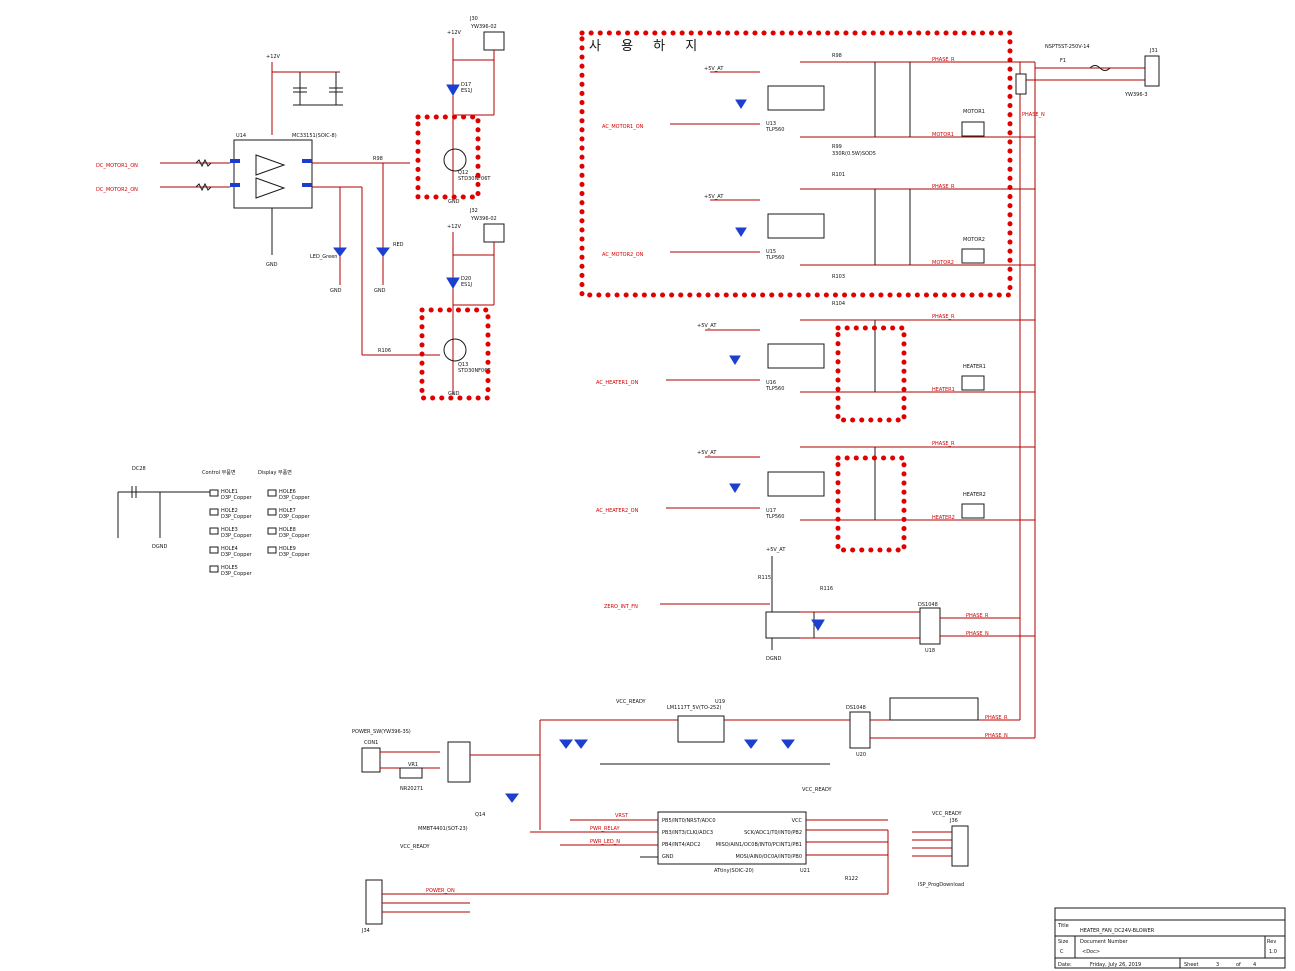 Image resolution: width=1295 pixels, height=971 pixels. Describe the element at coordinates (851, 879) in the screenshot. I see `r-mcu-label: R122` at that location.